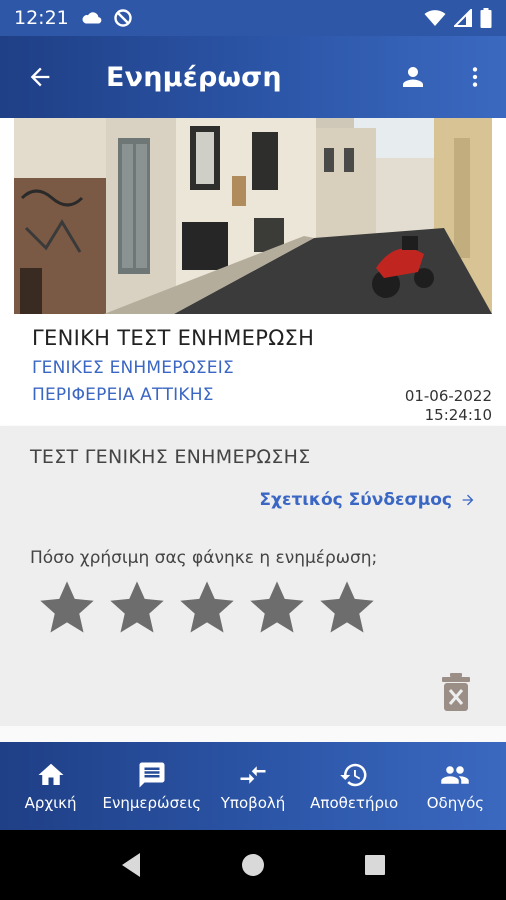  I want to click on signal-icon, so click(463, 18).